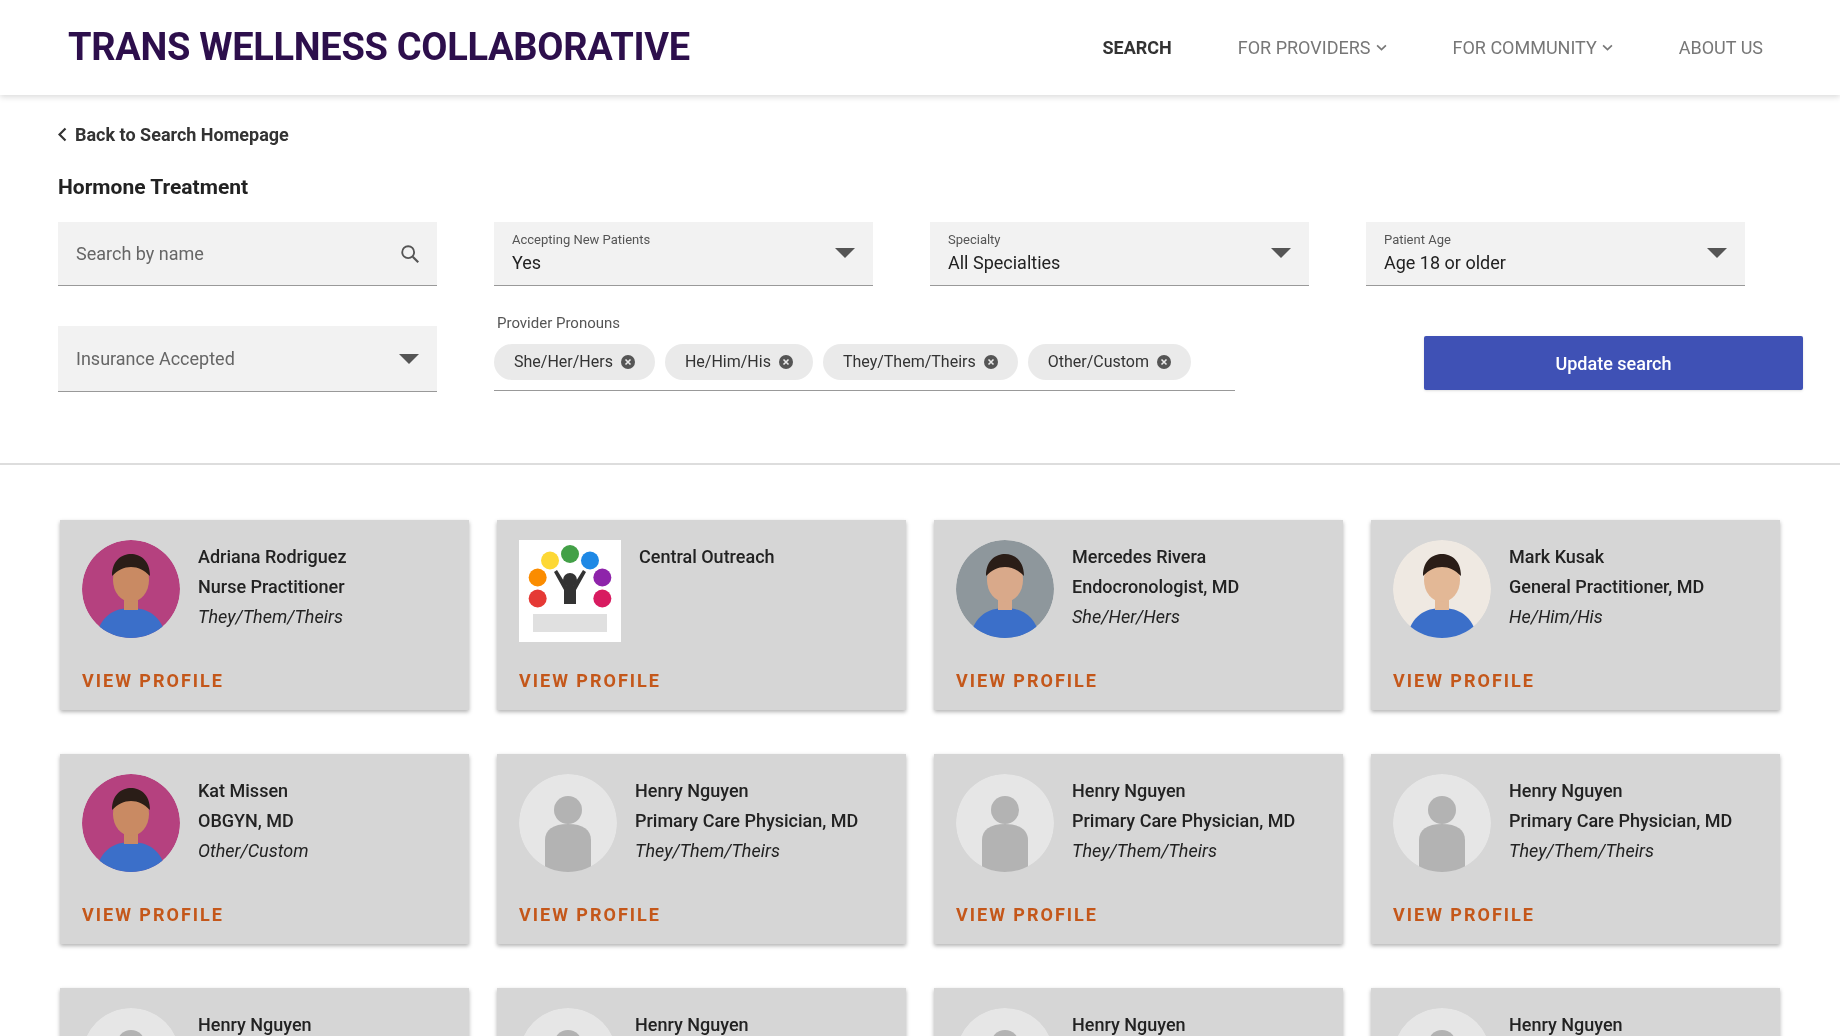  Describe the element at coordinates (1312, 47) in the screenshot. I see `nav-link: FOR PROVIDERS` at that location.